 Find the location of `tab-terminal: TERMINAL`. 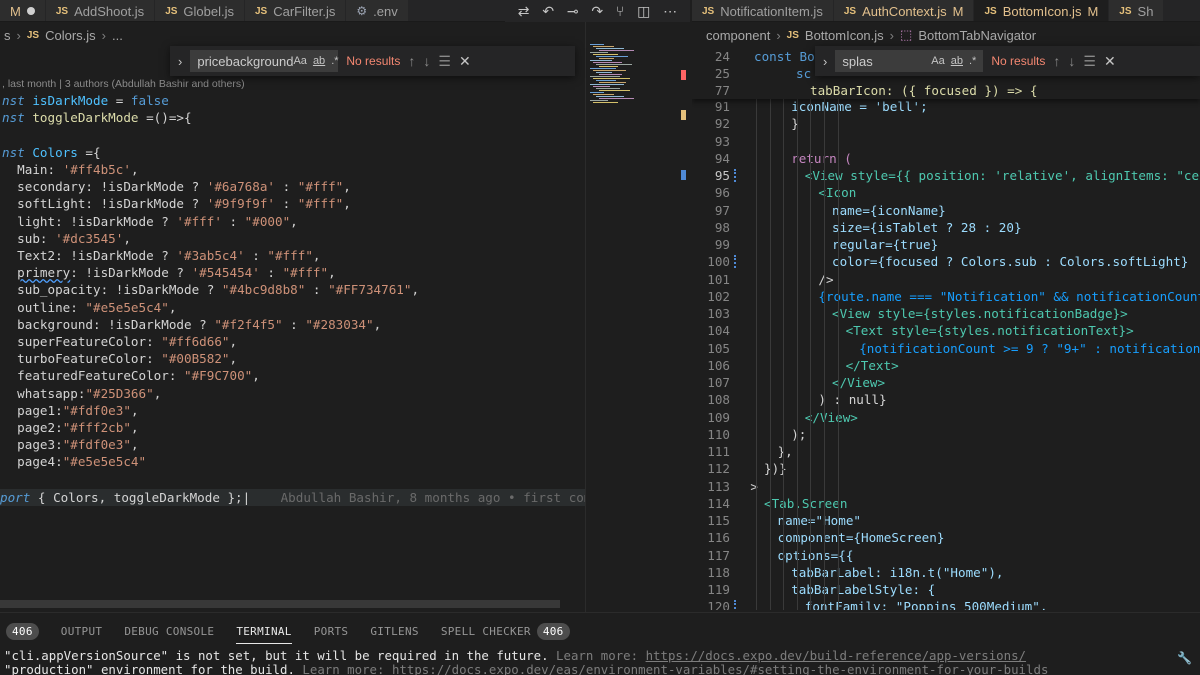

tab-terminal: TERMINAL is located at coordinates (264, 631).